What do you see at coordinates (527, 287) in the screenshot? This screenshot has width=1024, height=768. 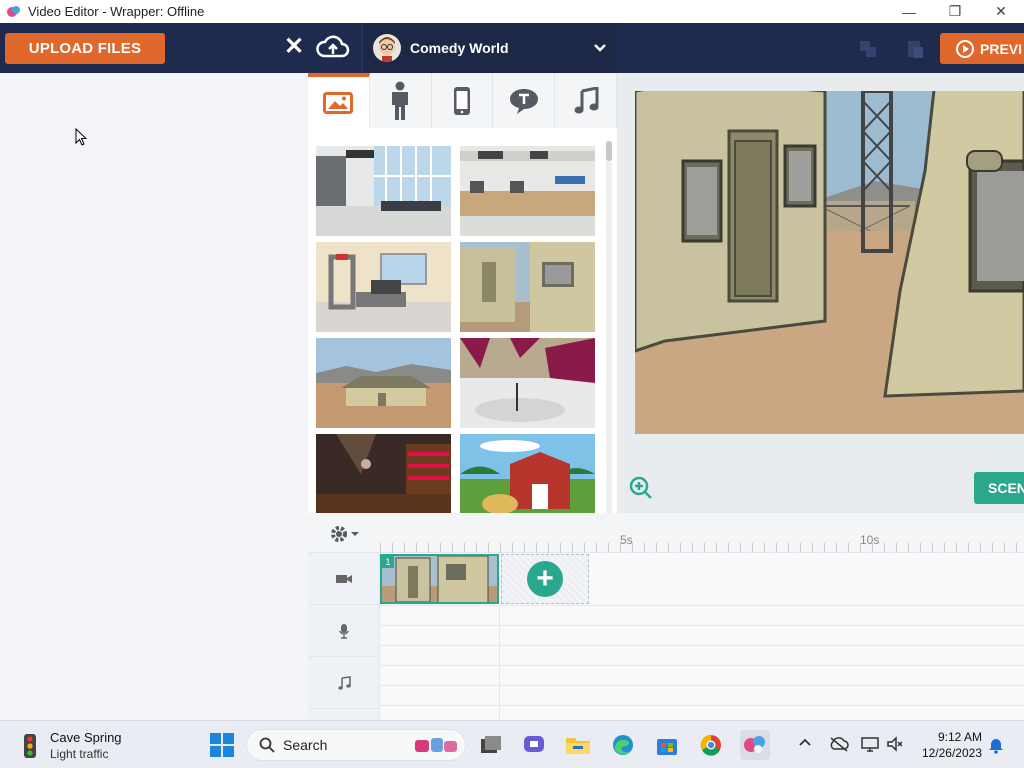 I see `military-tent-thumbnail` at bounding box center [527, 287].